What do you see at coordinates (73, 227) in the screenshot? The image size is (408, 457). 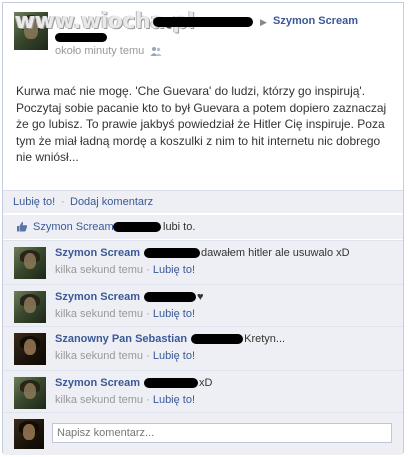 I see `liker-name: Szymon Scream` at bounding box center [73, 227].